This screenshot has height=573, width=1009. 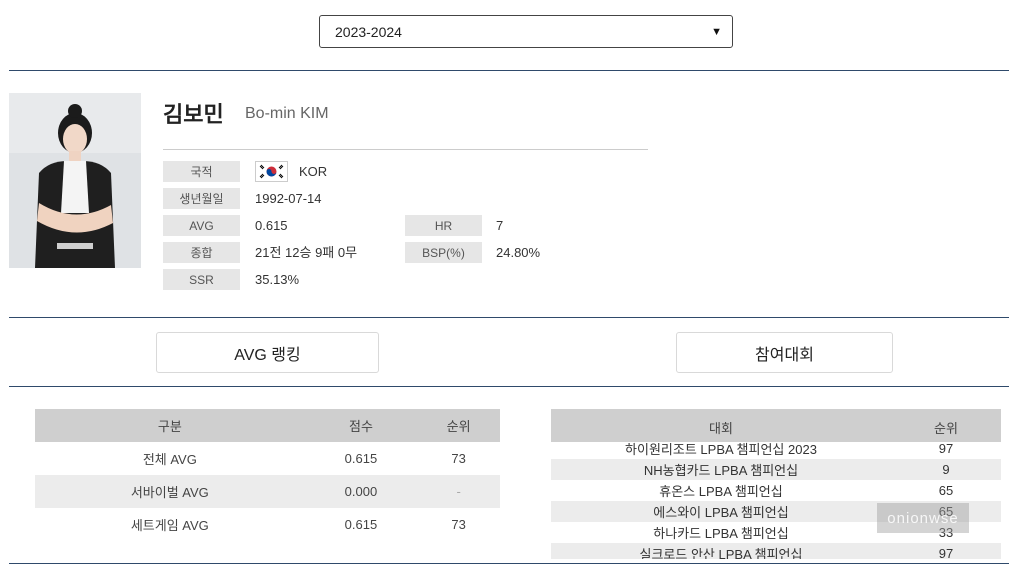 I want to click on player-name-english: Bo-min KIM, so click(x=287, y=113).